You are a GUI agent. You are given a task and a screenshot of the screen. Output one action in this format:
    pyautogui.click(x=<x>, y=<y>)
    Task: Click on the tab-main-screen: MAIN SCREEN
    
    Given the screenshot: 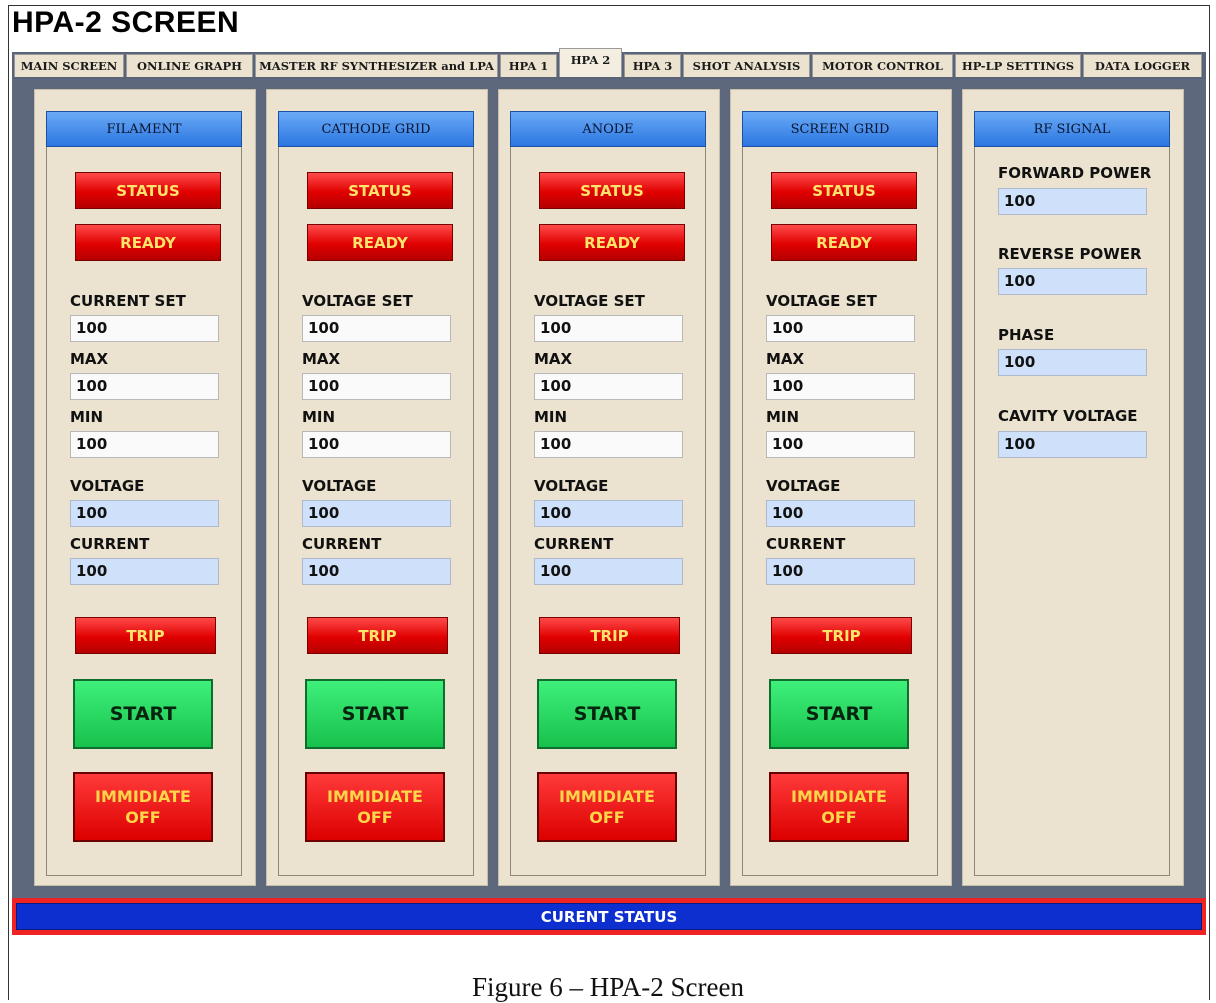 What is the action you would take?
    pyautogui.click(x=69, y=65)
    